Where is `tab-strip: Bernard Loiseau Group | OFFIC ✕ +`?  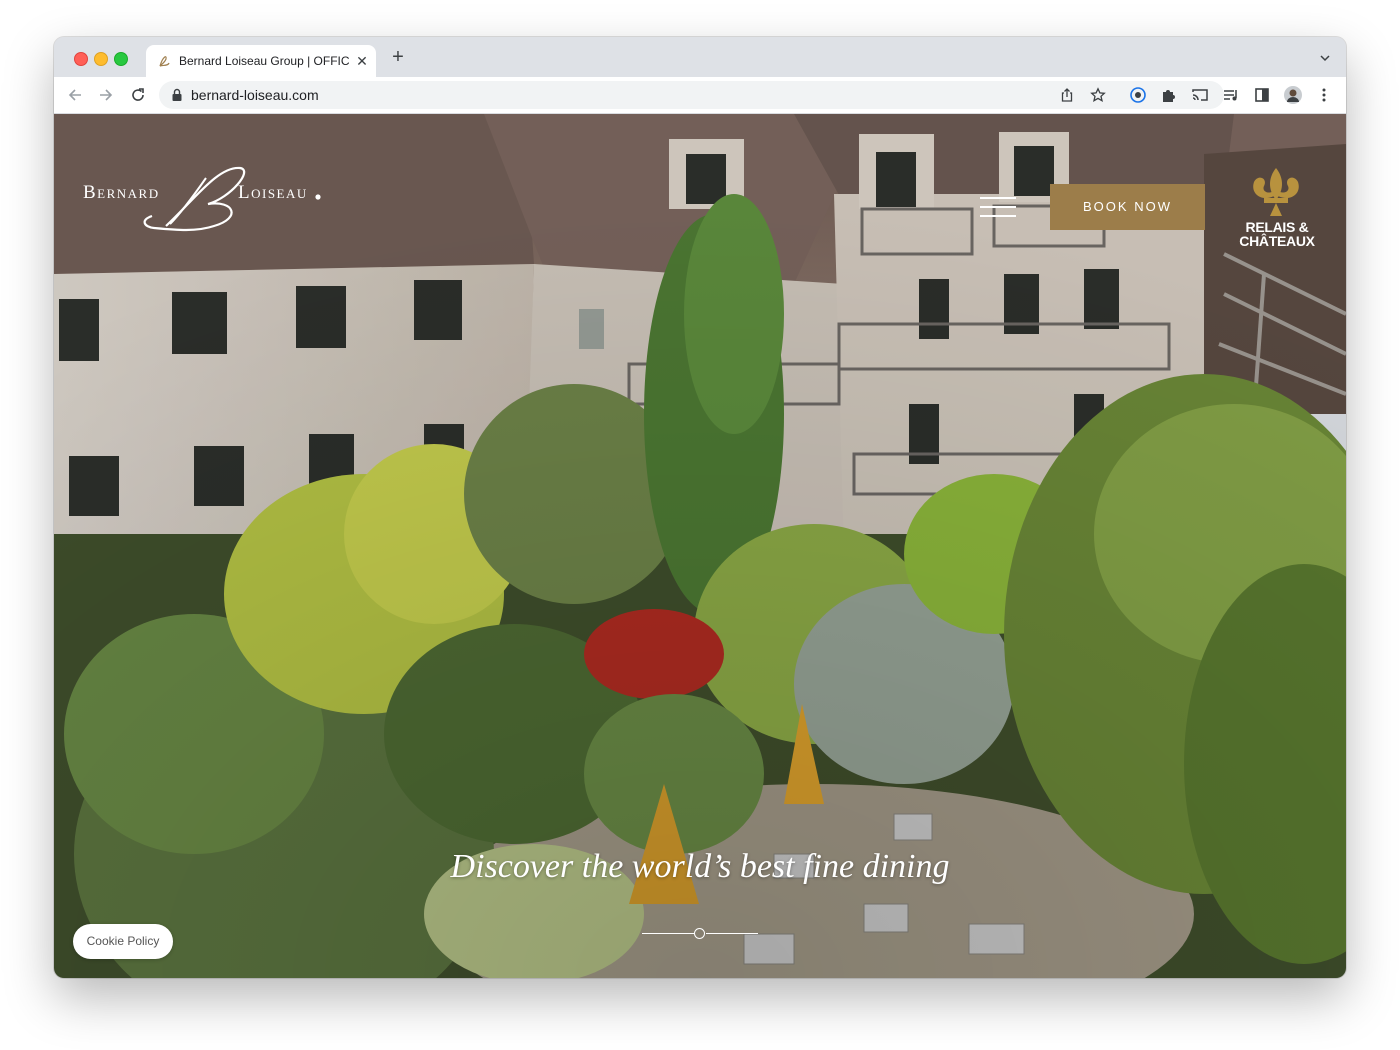 tab-strip: Bernard Loiseau Group | OFFIC ✕ + is located at coordinates (700, 57).